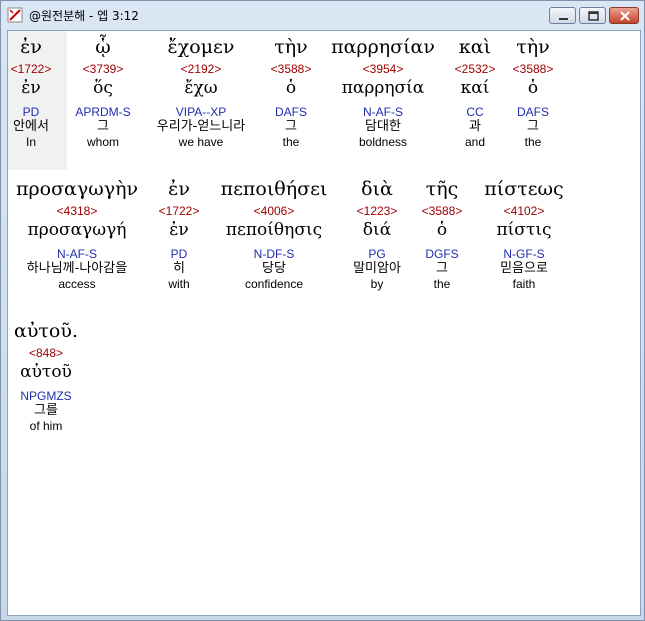  I want to click on greek-word: προσαγωγὴν, so click(77, 189).